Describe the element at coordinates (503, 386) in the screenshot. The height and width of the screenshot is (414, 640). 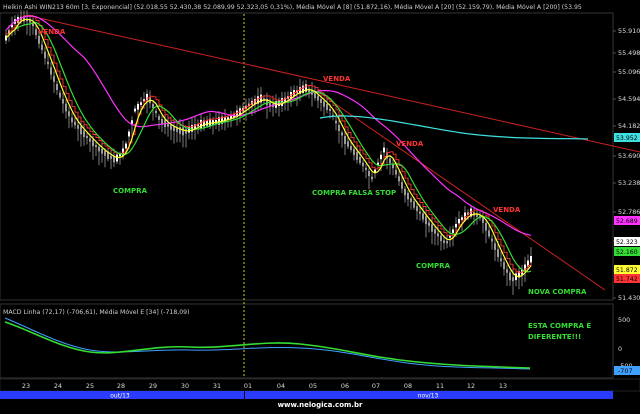
I see `x-tick-label: 13` at that location.